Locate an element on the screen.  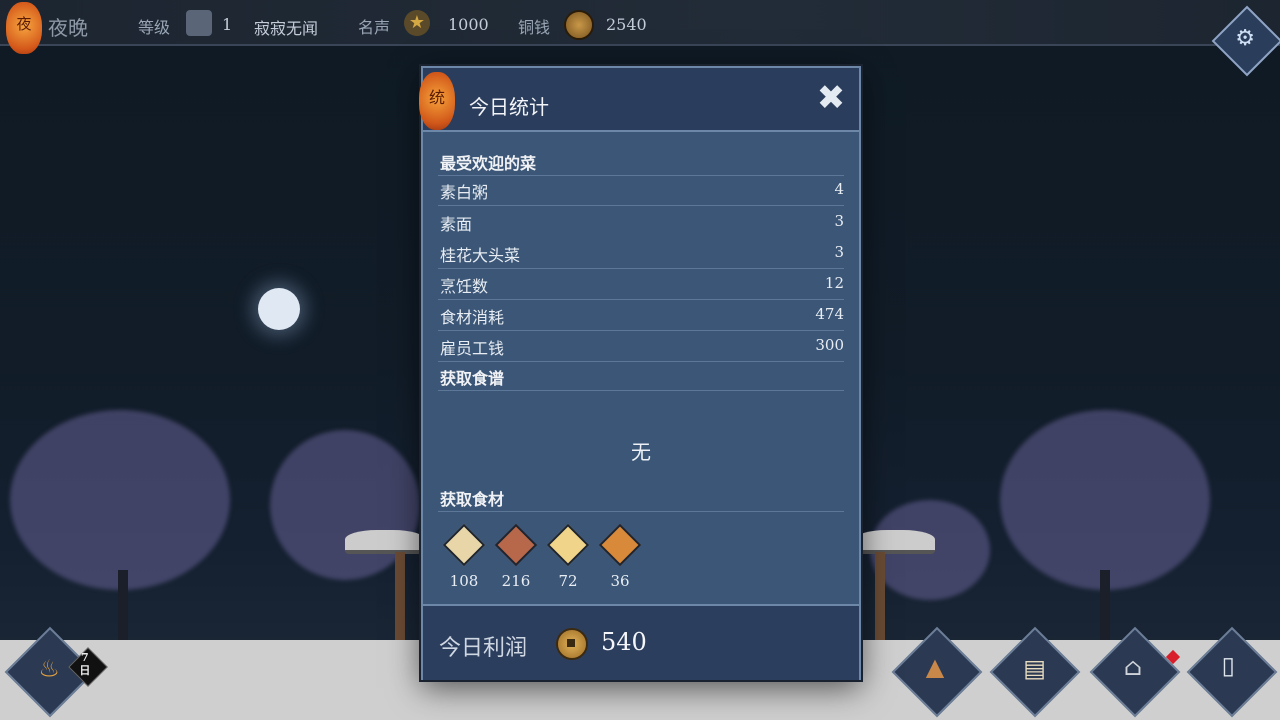
pagoda-level-icon is located at coordinates (199, 23).